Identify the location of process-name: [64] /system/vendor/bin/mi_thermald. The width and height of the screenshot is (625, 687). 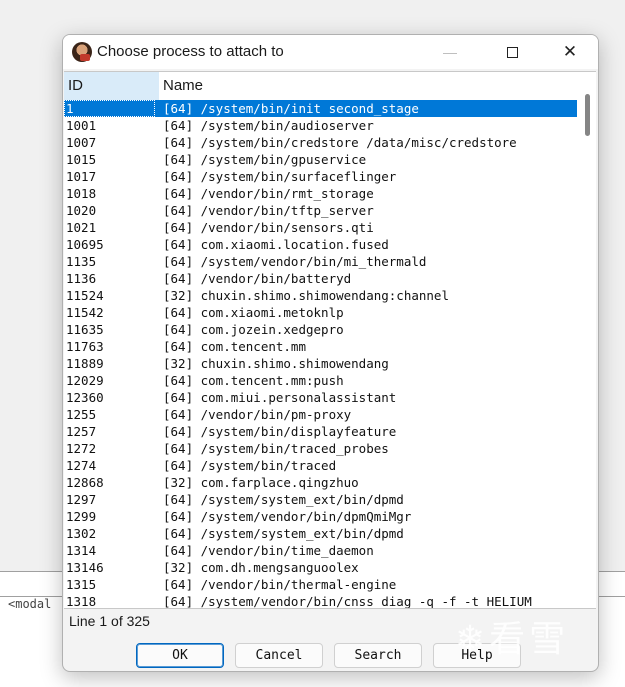
(295, 261).